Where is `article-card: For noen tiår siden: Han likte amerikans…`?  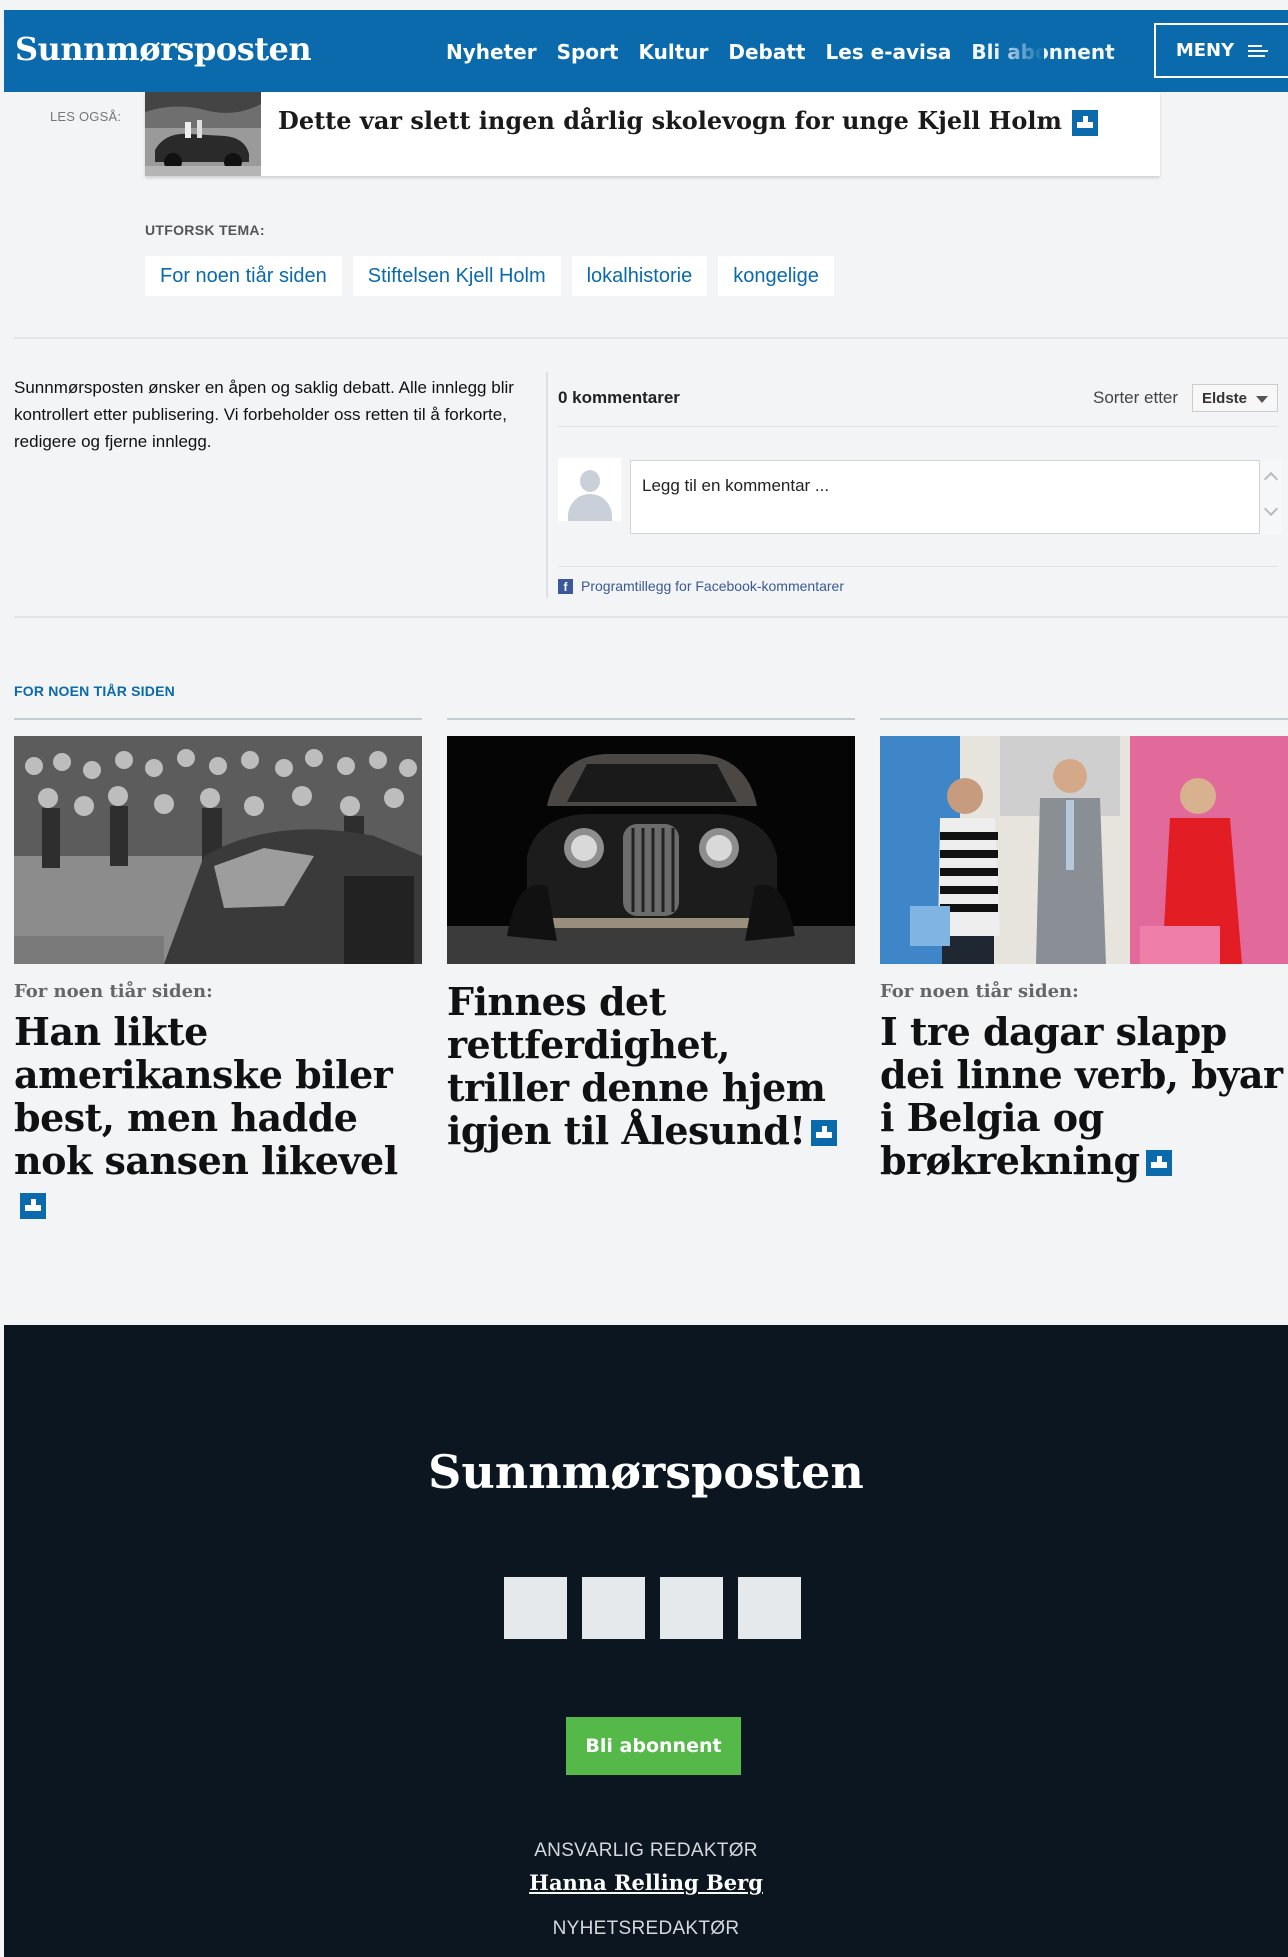 article-card: For noen tiår siden: Han likte amerikans… is located at coordinates (218, 971).